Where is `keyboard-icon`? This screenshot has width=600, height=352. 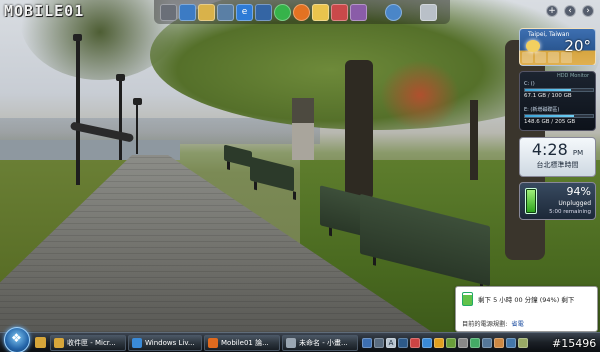 keyboard-icon is located at coordinates (379, 343).